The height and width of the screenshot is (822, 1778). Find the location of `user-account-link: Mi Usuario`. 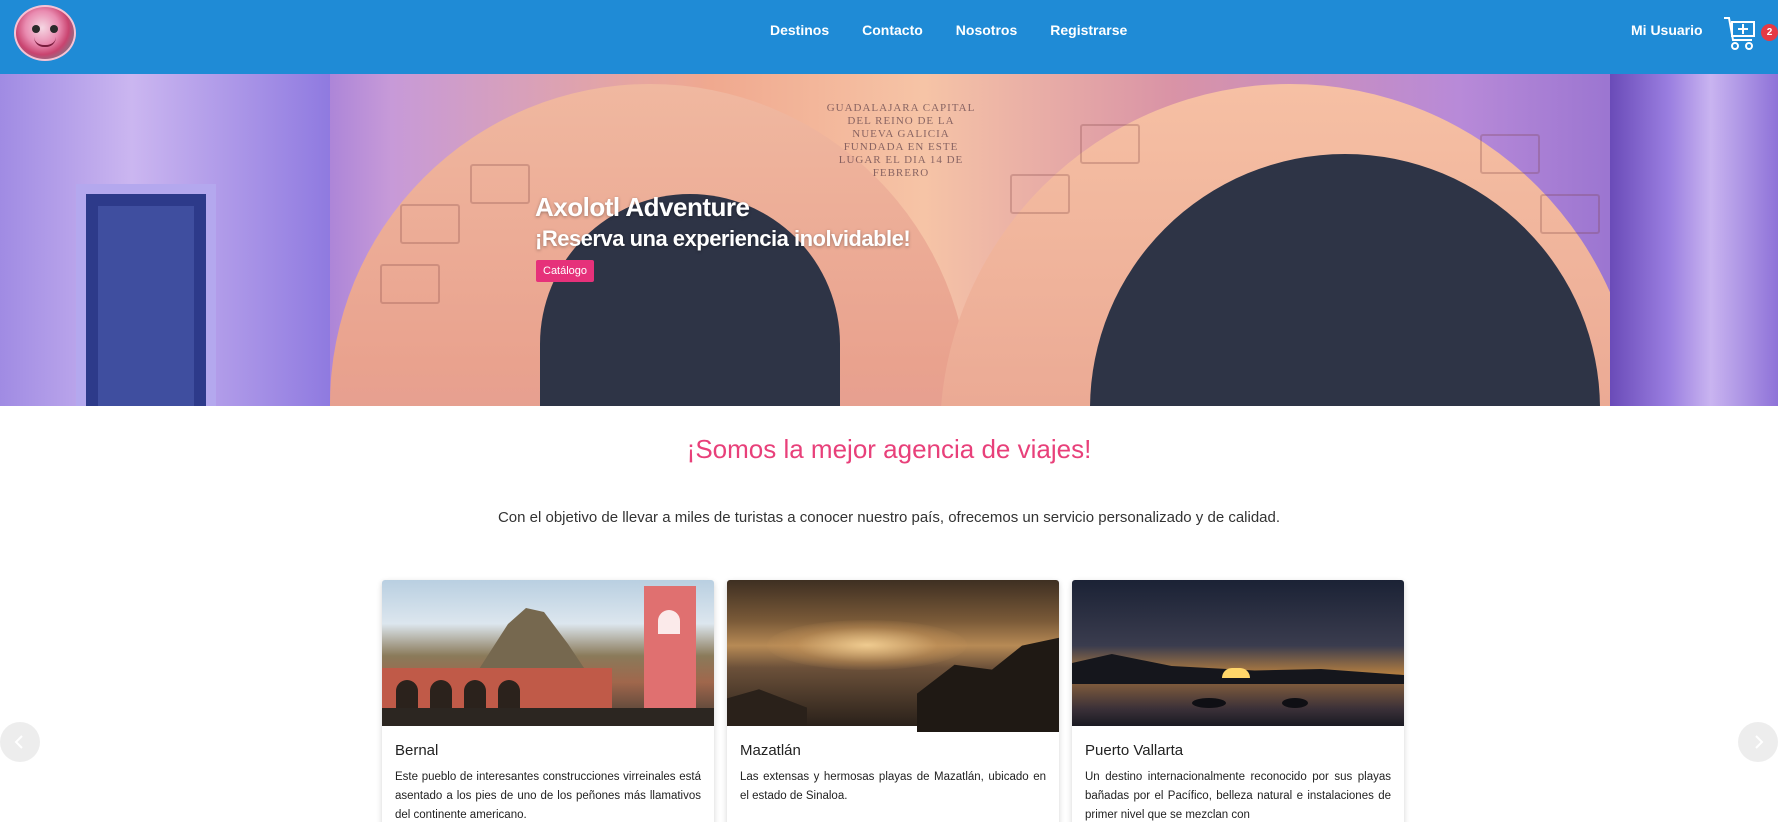

user-account-link: Mi Usuario is located at coordinates (1667, 30).